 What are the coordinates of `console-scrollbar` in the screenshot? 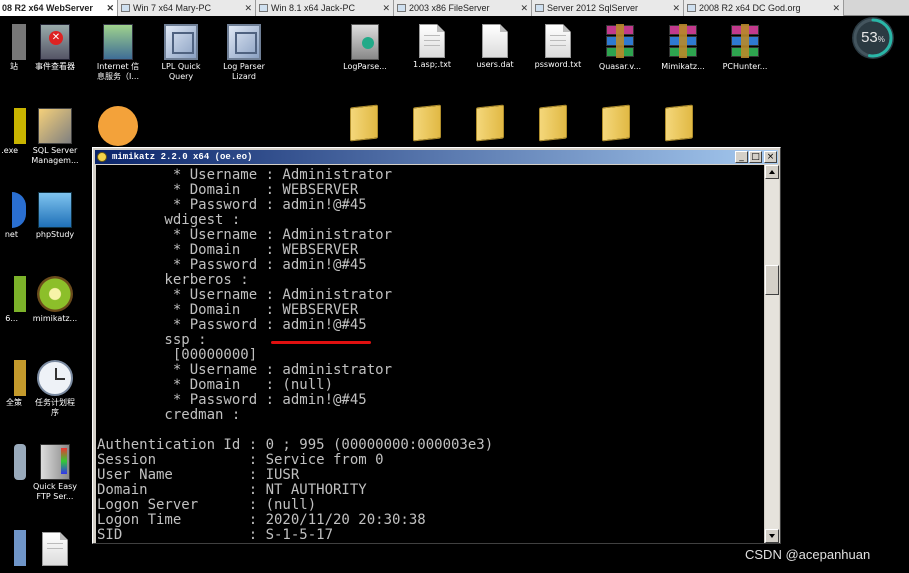 It's located at (772, 354).